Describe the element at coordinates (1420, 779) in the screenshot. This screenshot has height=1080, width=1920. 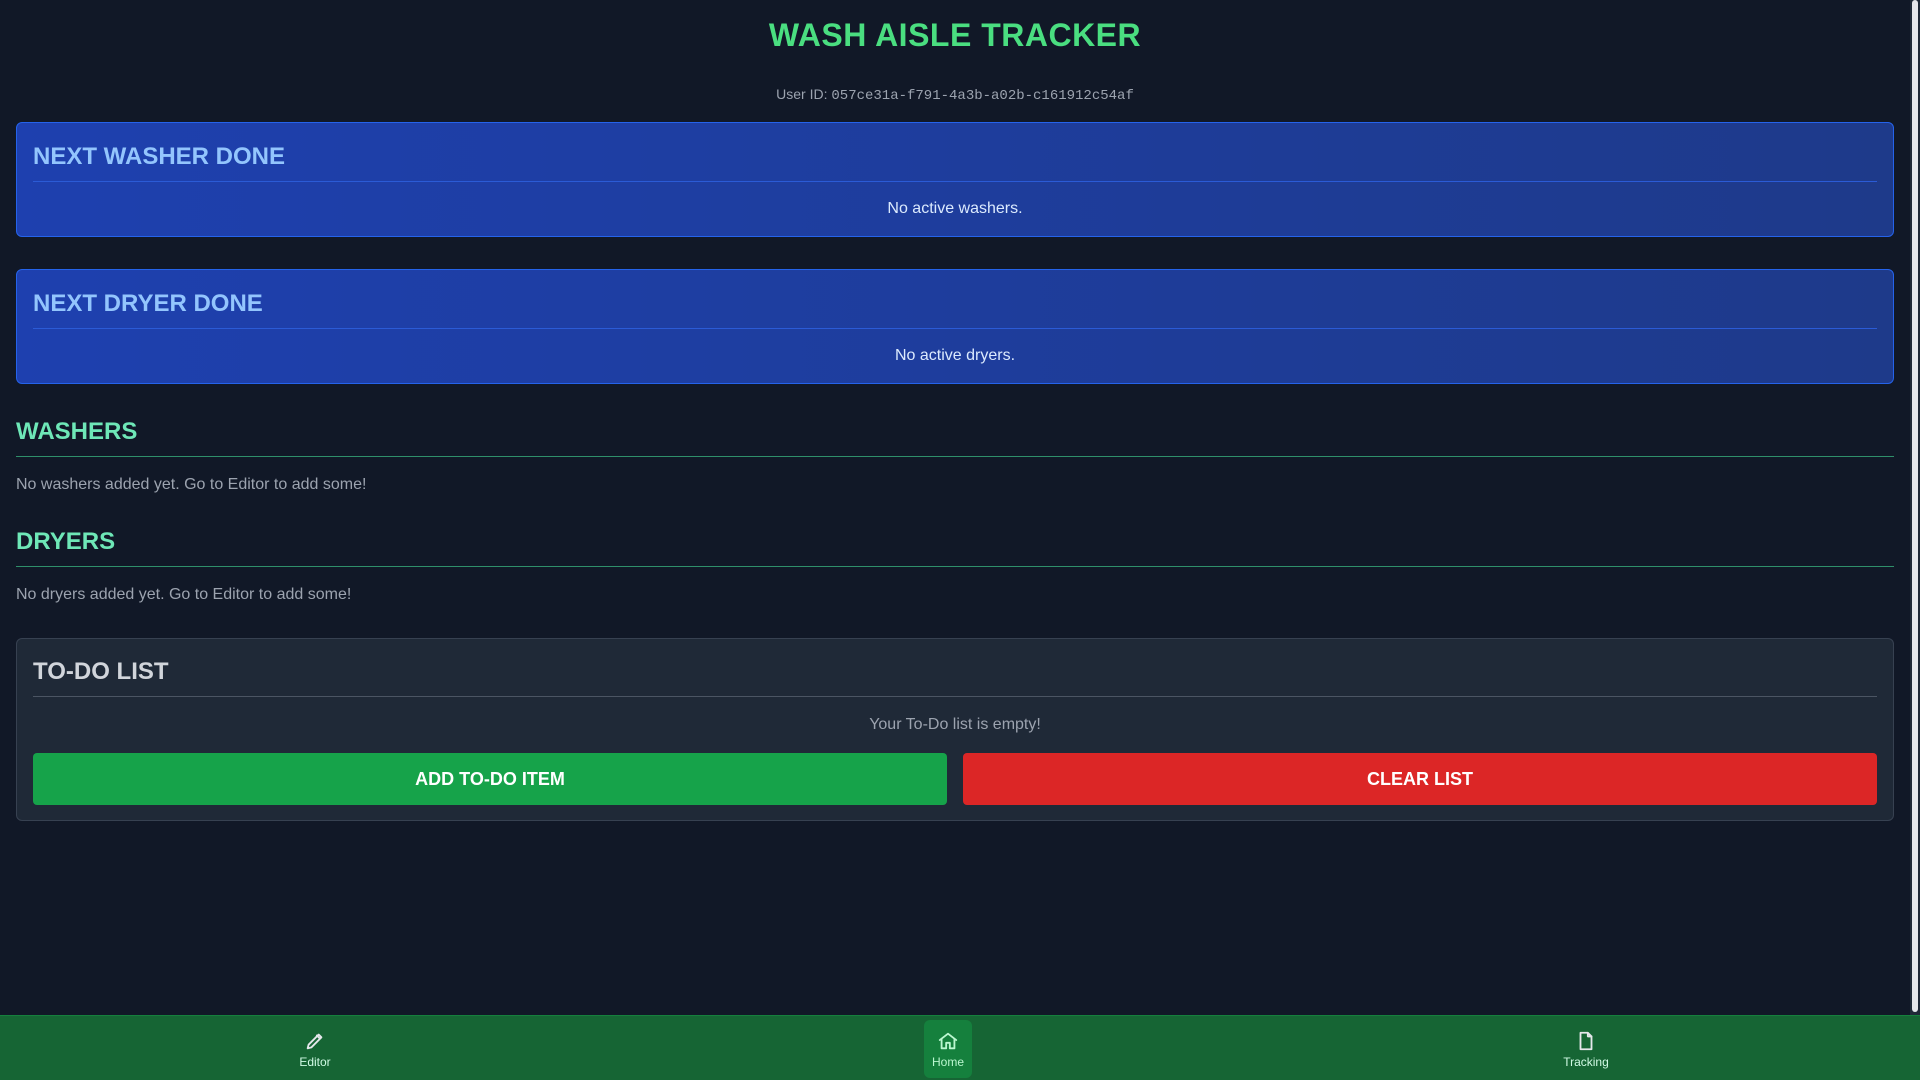
I see `clear-list-button: CLEAR LIST` at that location.